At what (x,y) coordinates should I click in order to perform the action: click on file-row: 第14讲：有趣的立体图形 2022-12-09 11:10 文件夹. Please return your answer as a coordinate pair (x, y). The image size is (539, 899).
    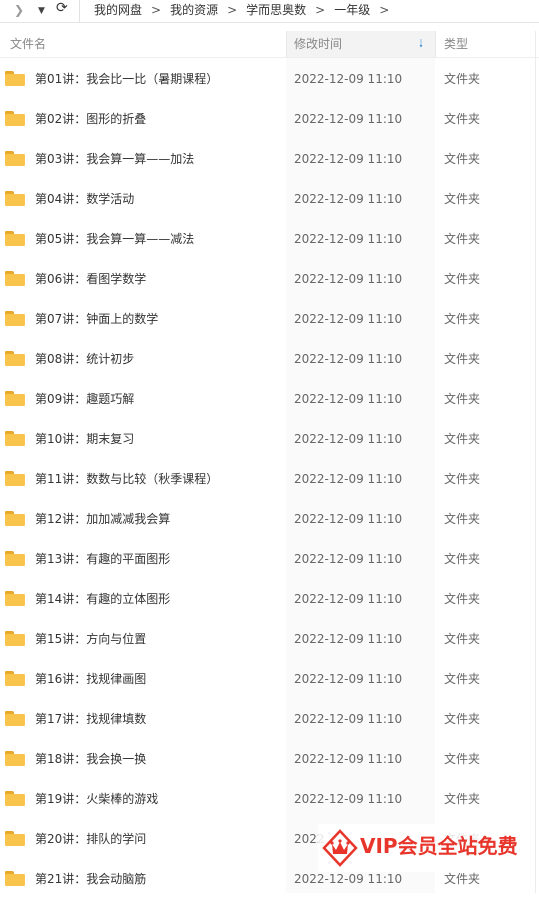
    Looking at the image, I should click on (269, 599).